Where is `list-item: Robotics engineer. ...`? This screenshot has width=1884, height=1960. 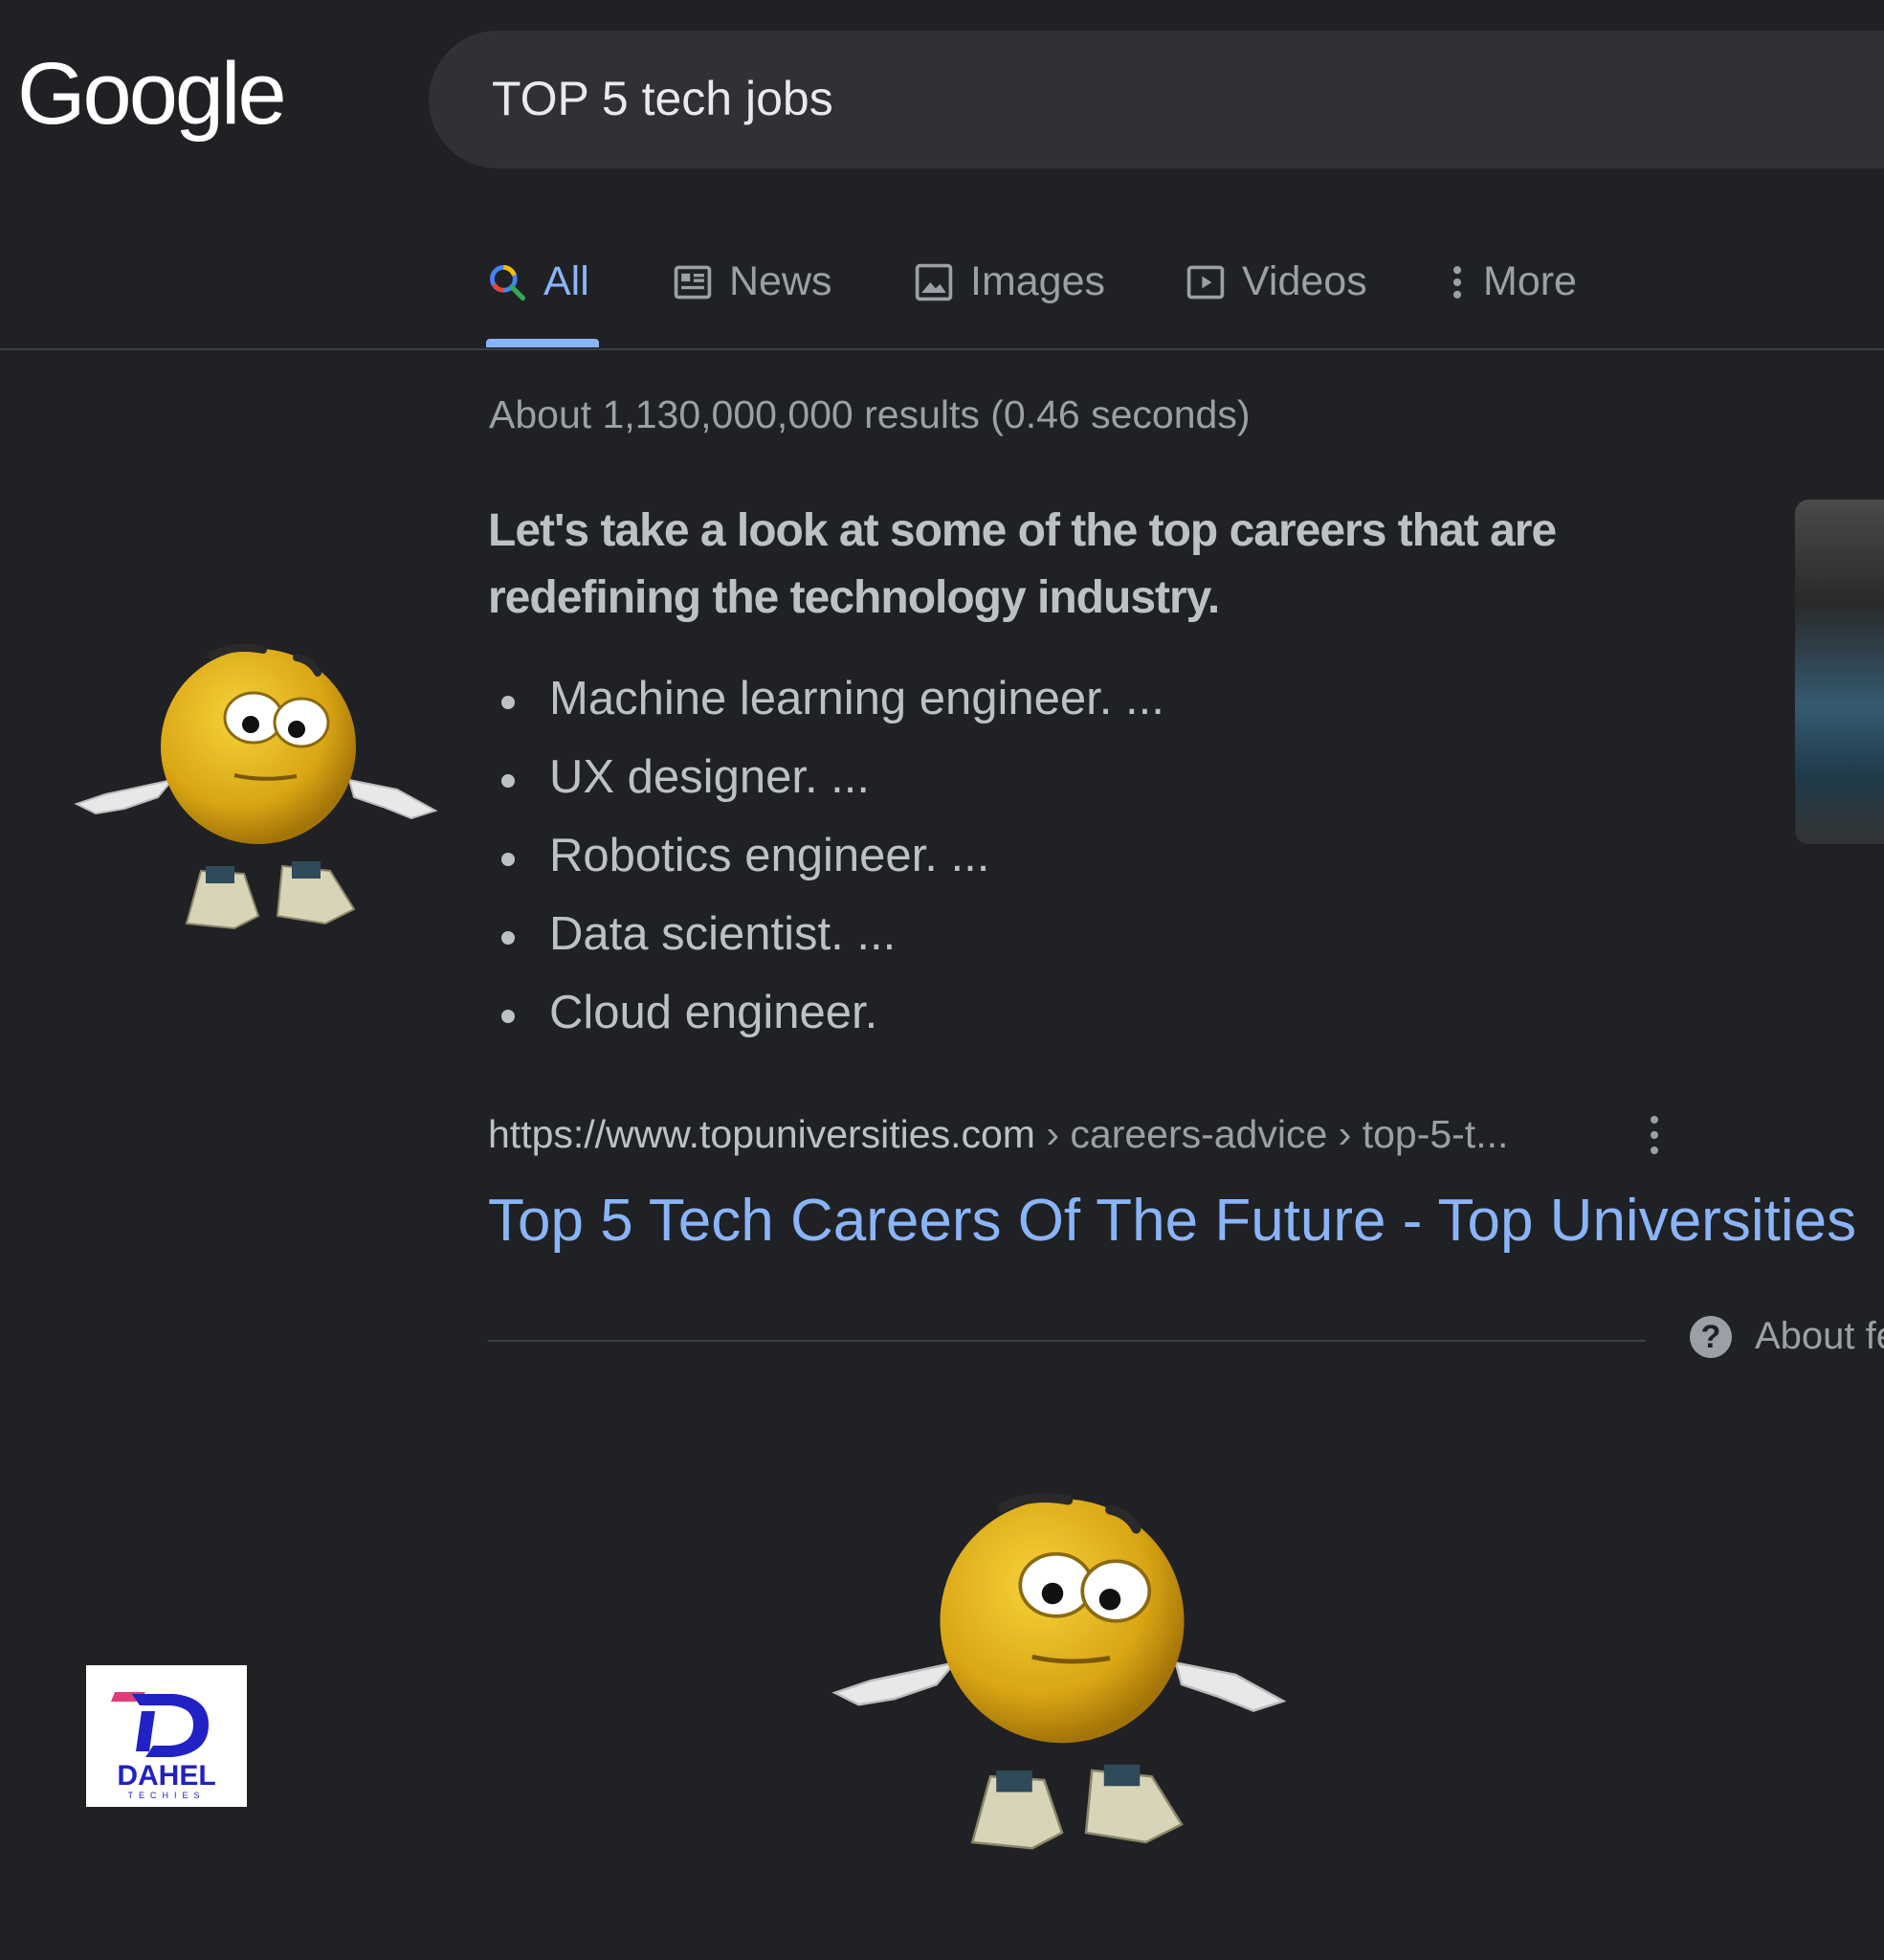 list-item: Robotics engineer. ... is located at coordinates (826, 861).